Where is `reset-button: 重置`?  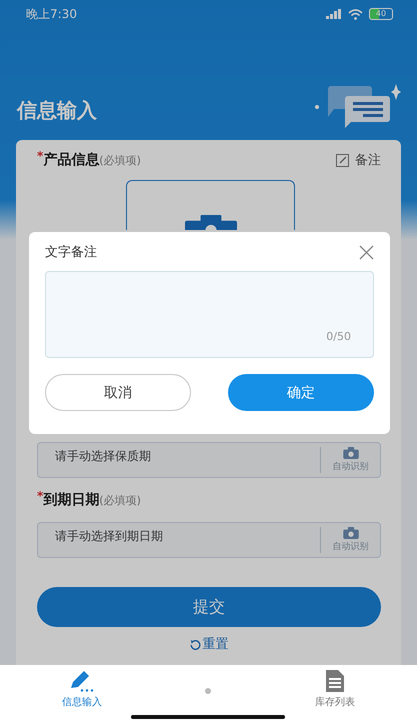
reset-button: 重置 is located at coordinates (209, 644).